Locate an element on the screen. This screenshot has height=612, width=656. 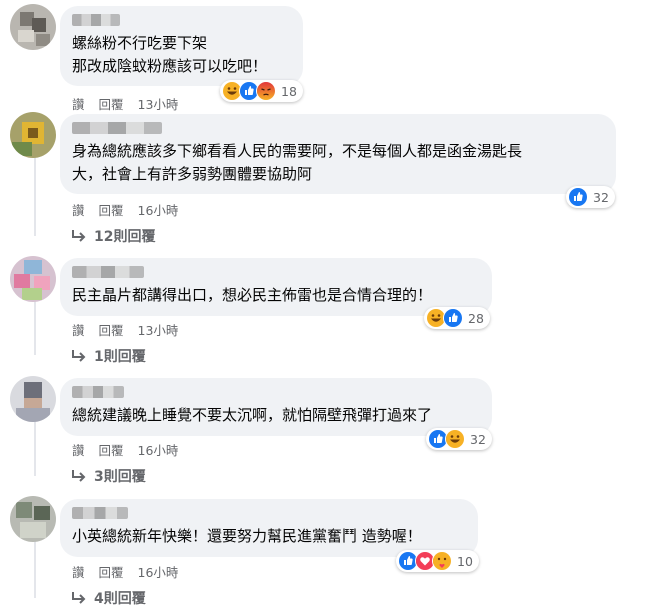
comment-text: 螺絲粉不行吃要下架 那改成陰蚊粉應該可以吃吧！ is located at coordinates (170, 54).